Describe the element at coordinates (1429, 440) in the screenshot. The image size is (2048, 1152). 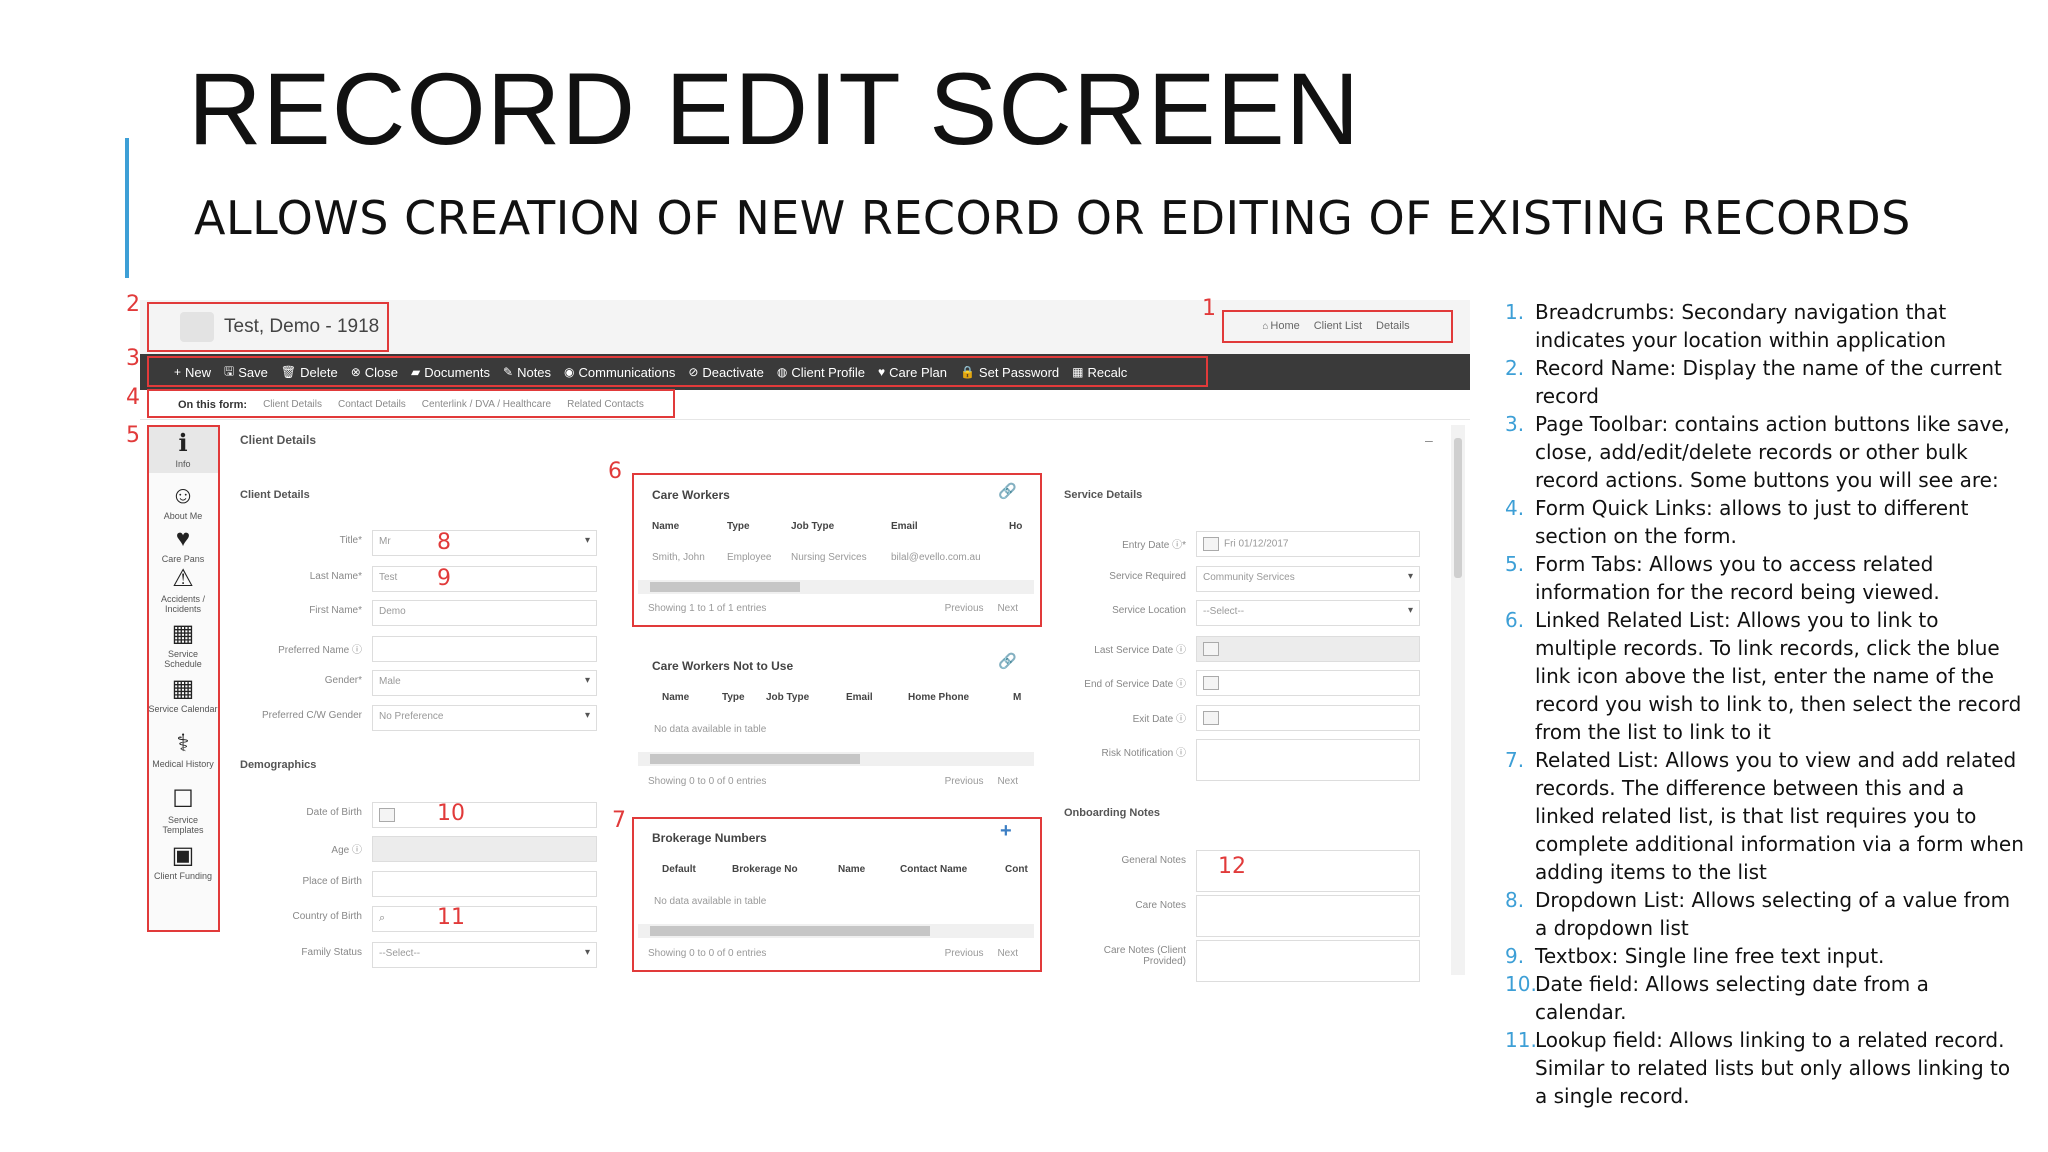
I see `collapse-icon: –` at that location.